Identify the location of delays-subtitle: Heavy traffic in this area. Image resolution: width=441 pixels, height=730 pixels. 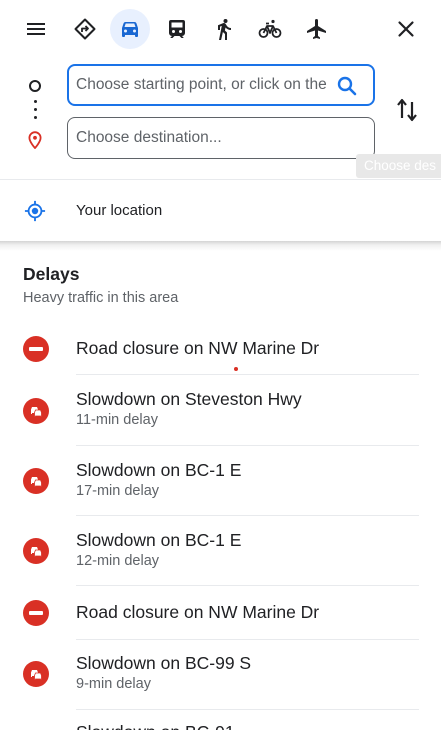
(101, 298).